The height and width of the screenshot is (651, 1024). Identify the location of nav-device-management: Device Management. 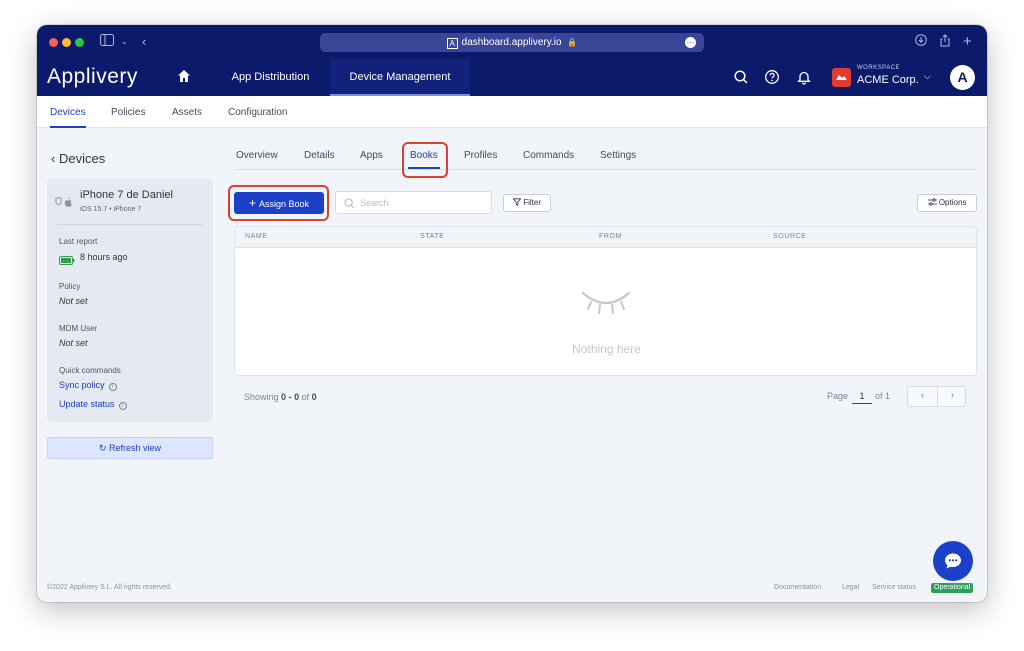
(400, 77).